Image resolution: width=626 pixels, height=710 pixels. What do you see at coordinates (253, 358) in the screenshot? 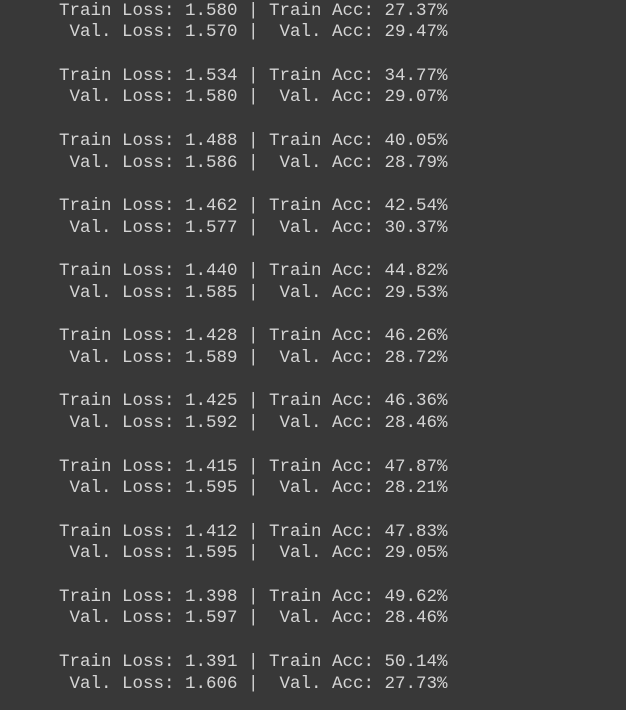
I see `output-line: Val. Loss: 1.589 | Val. Acc: 28.72%` at bounding box center [253, 358].